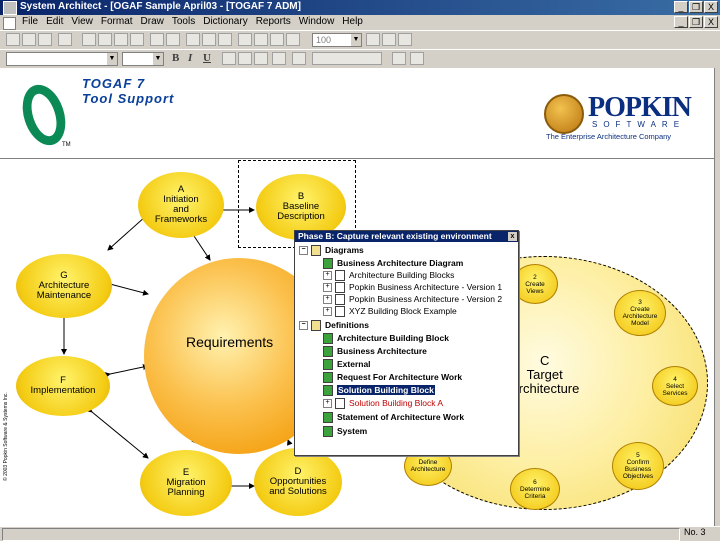  I want to click on properties-icon, so click(157, 39).